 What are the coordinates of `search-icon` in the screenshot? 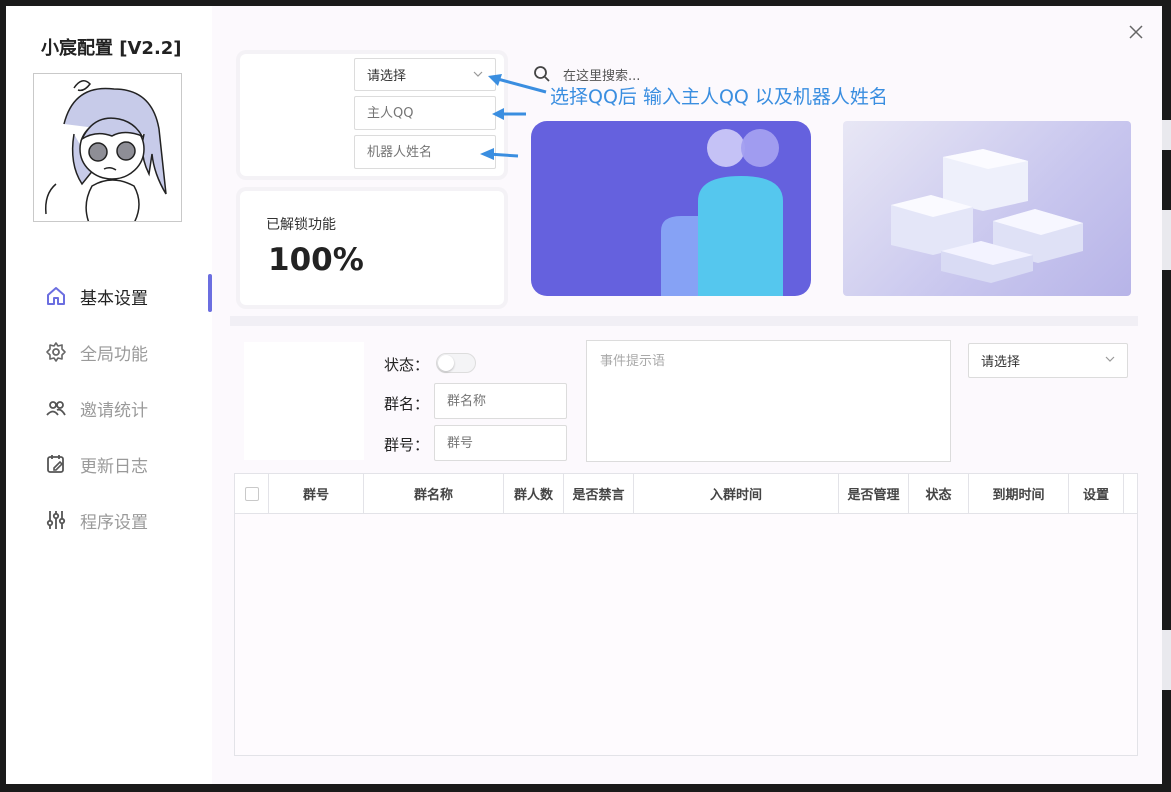 It's located at (542, 74).